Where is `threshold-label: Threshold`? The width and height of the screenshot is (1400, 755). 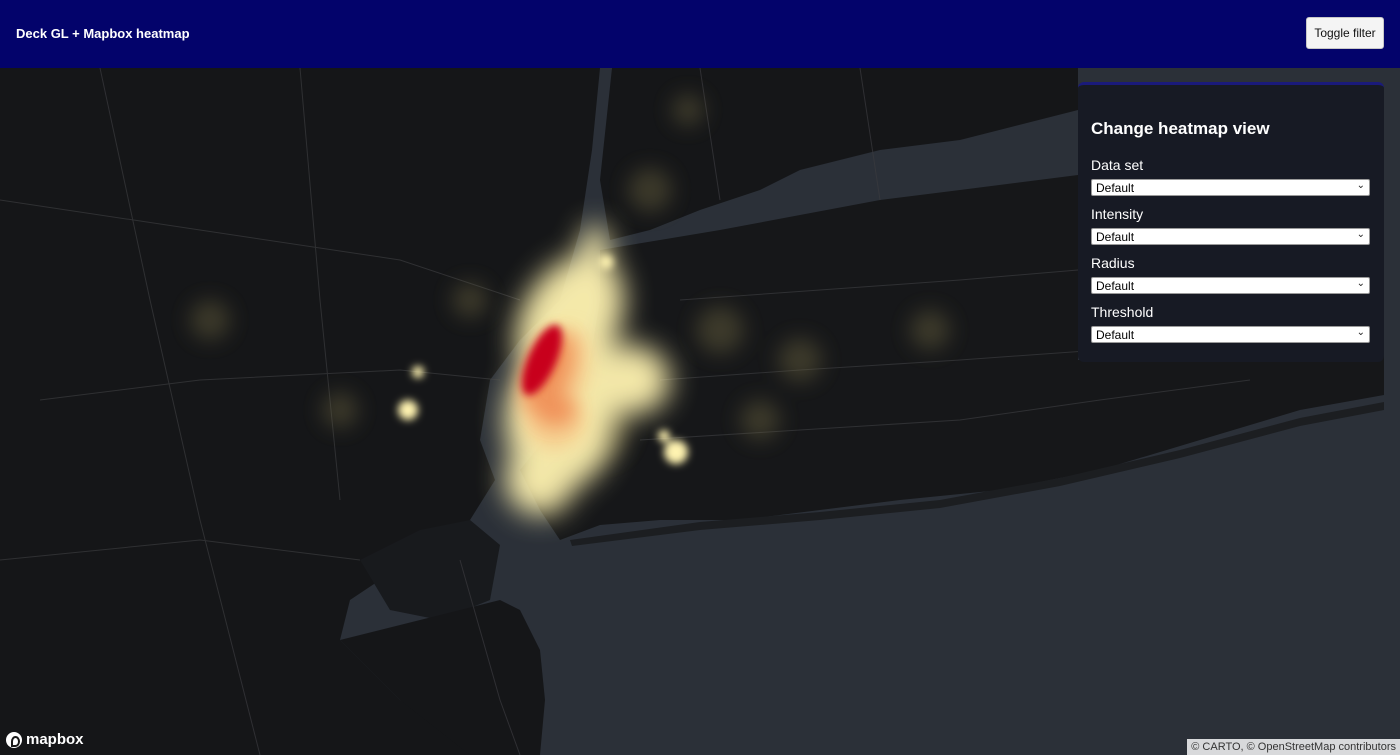
threshold-label: Threshold is located at coordinates (1122, 312).